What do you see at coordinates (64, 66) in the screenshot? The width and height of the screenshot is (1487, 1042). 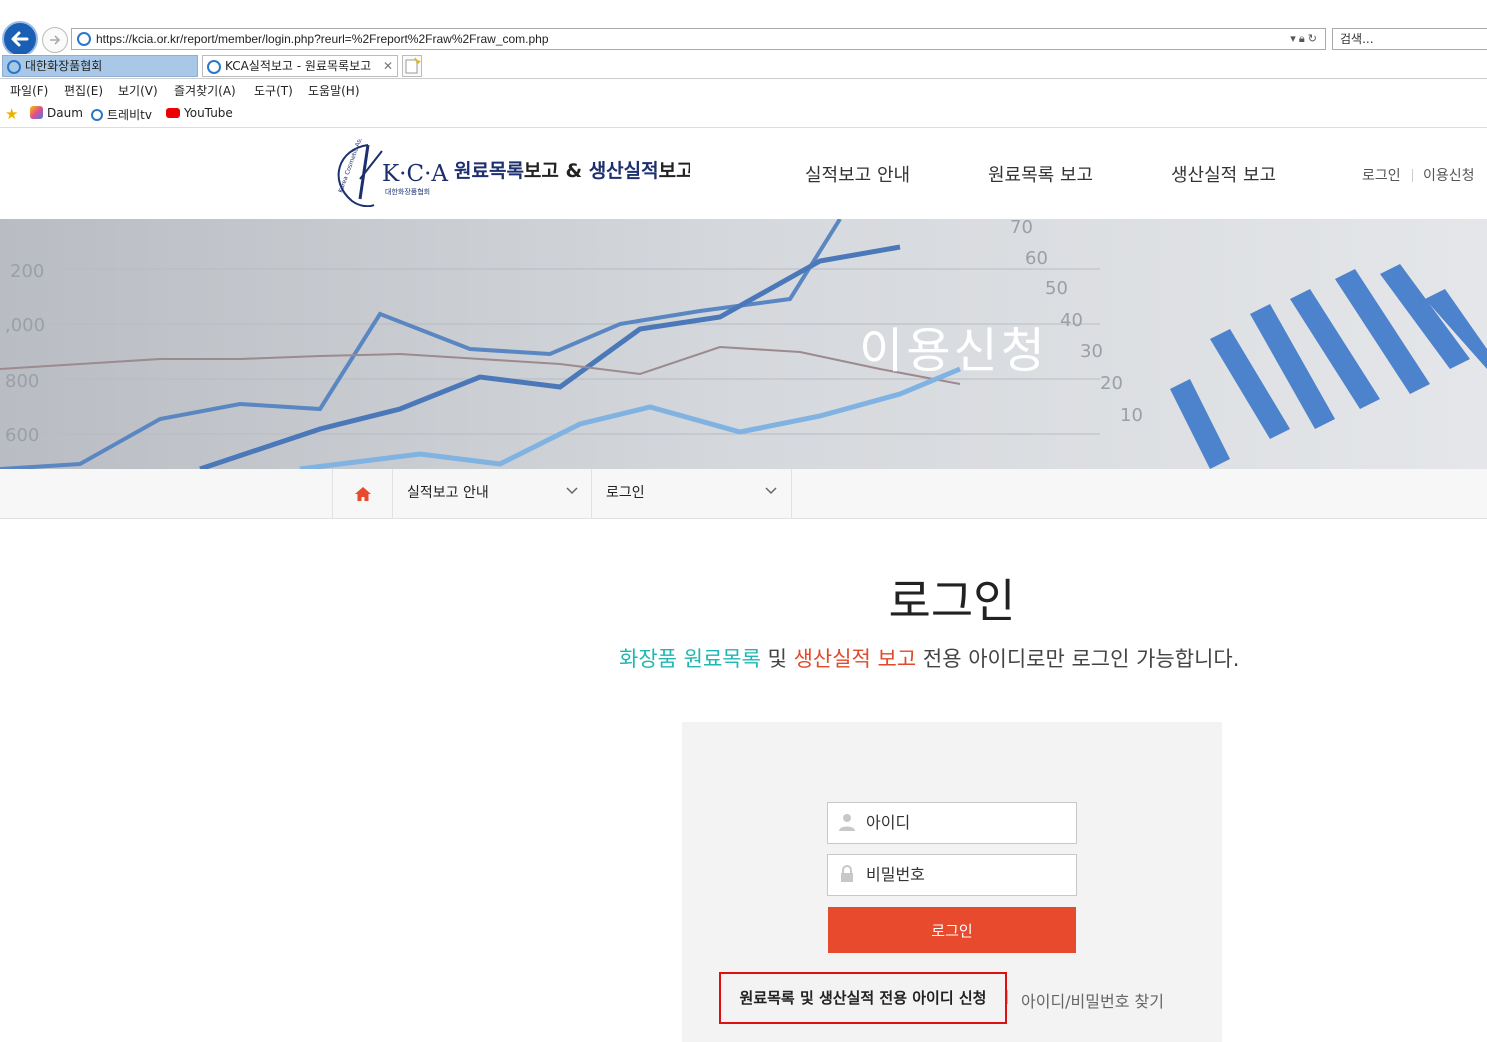 I see `tab-label: 대한화장품협회` at bounding box center [64, 66].